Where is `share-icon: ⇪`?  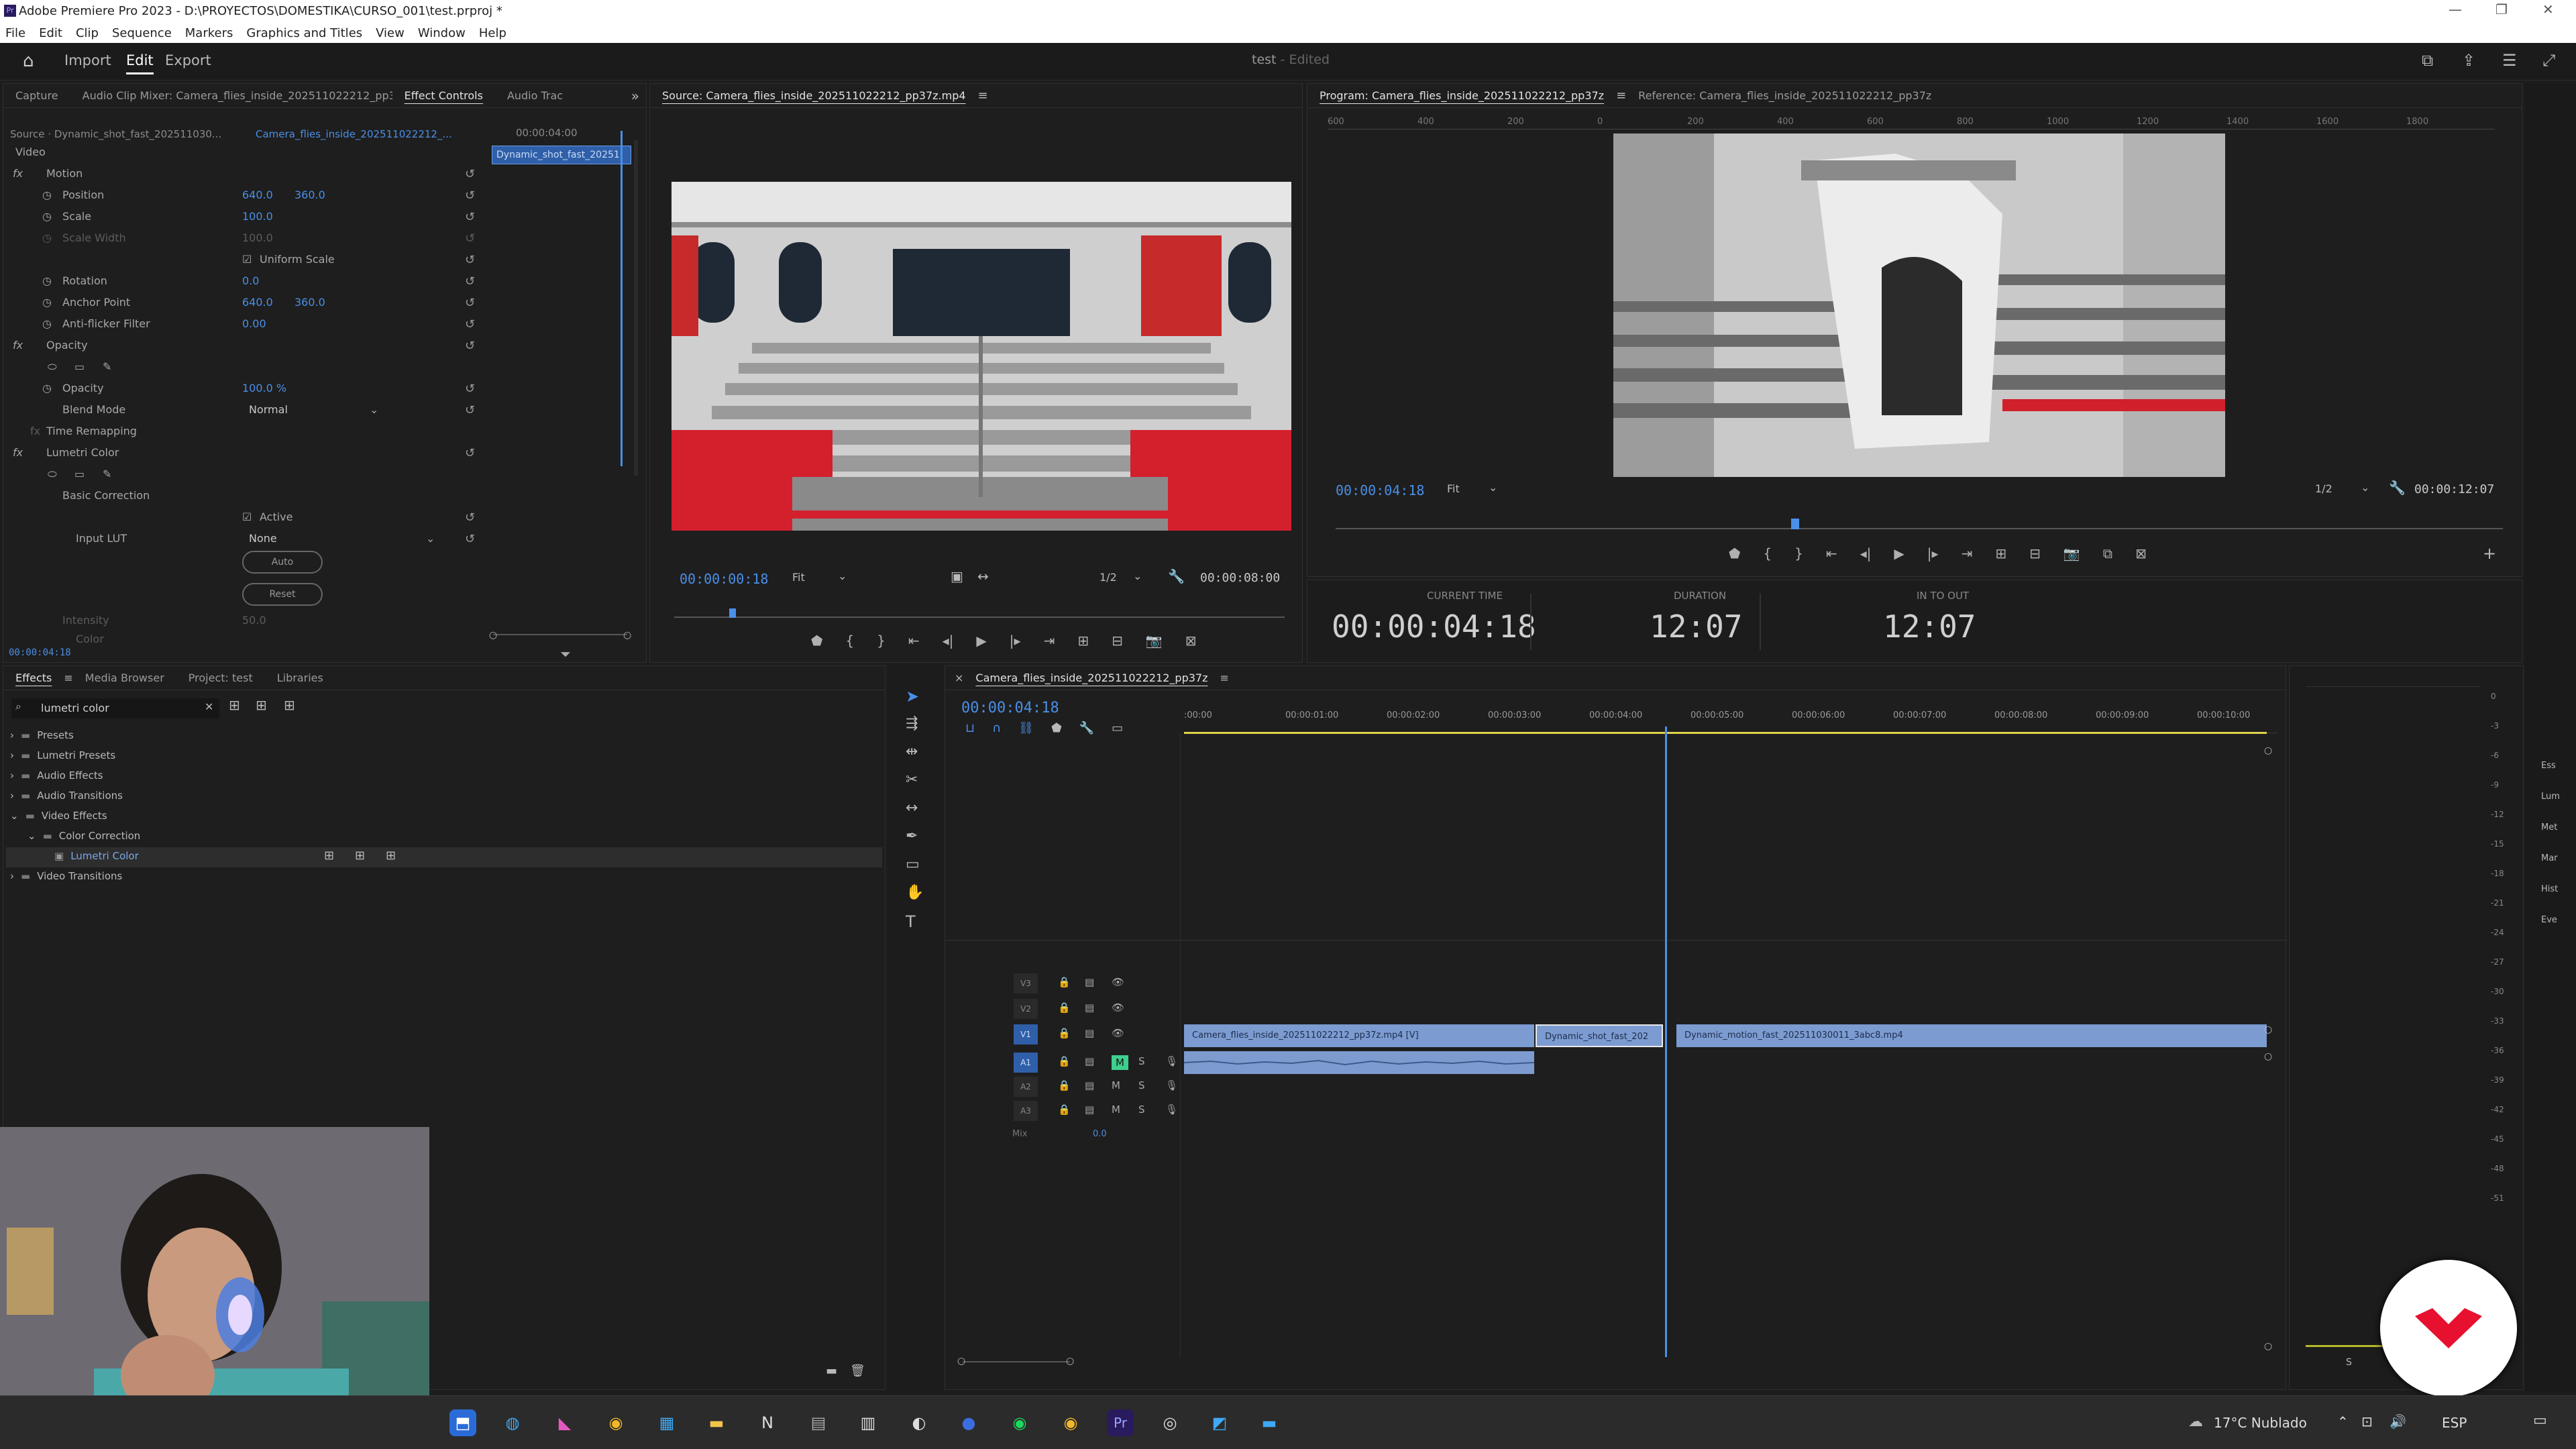
share-icon: ⇪ is located at coordinates (2468, 60).